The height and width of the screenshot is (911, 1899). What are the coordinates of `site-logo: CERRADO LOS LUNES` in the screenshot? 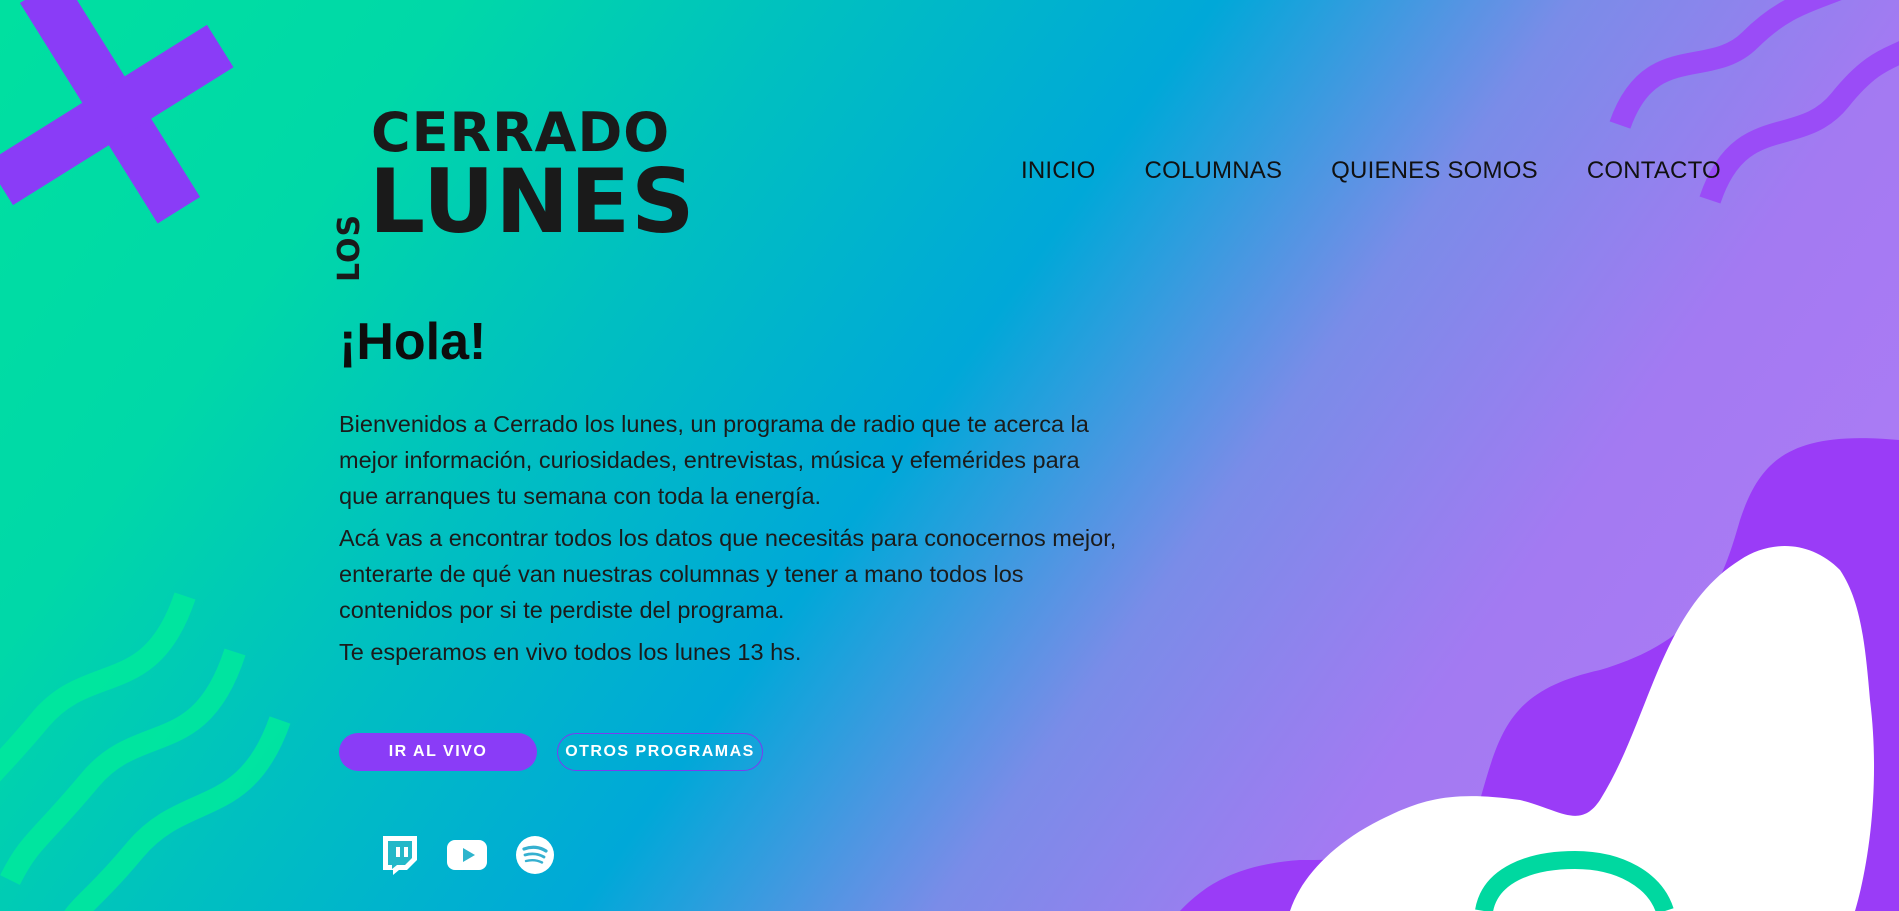 It's located at (513, 194).